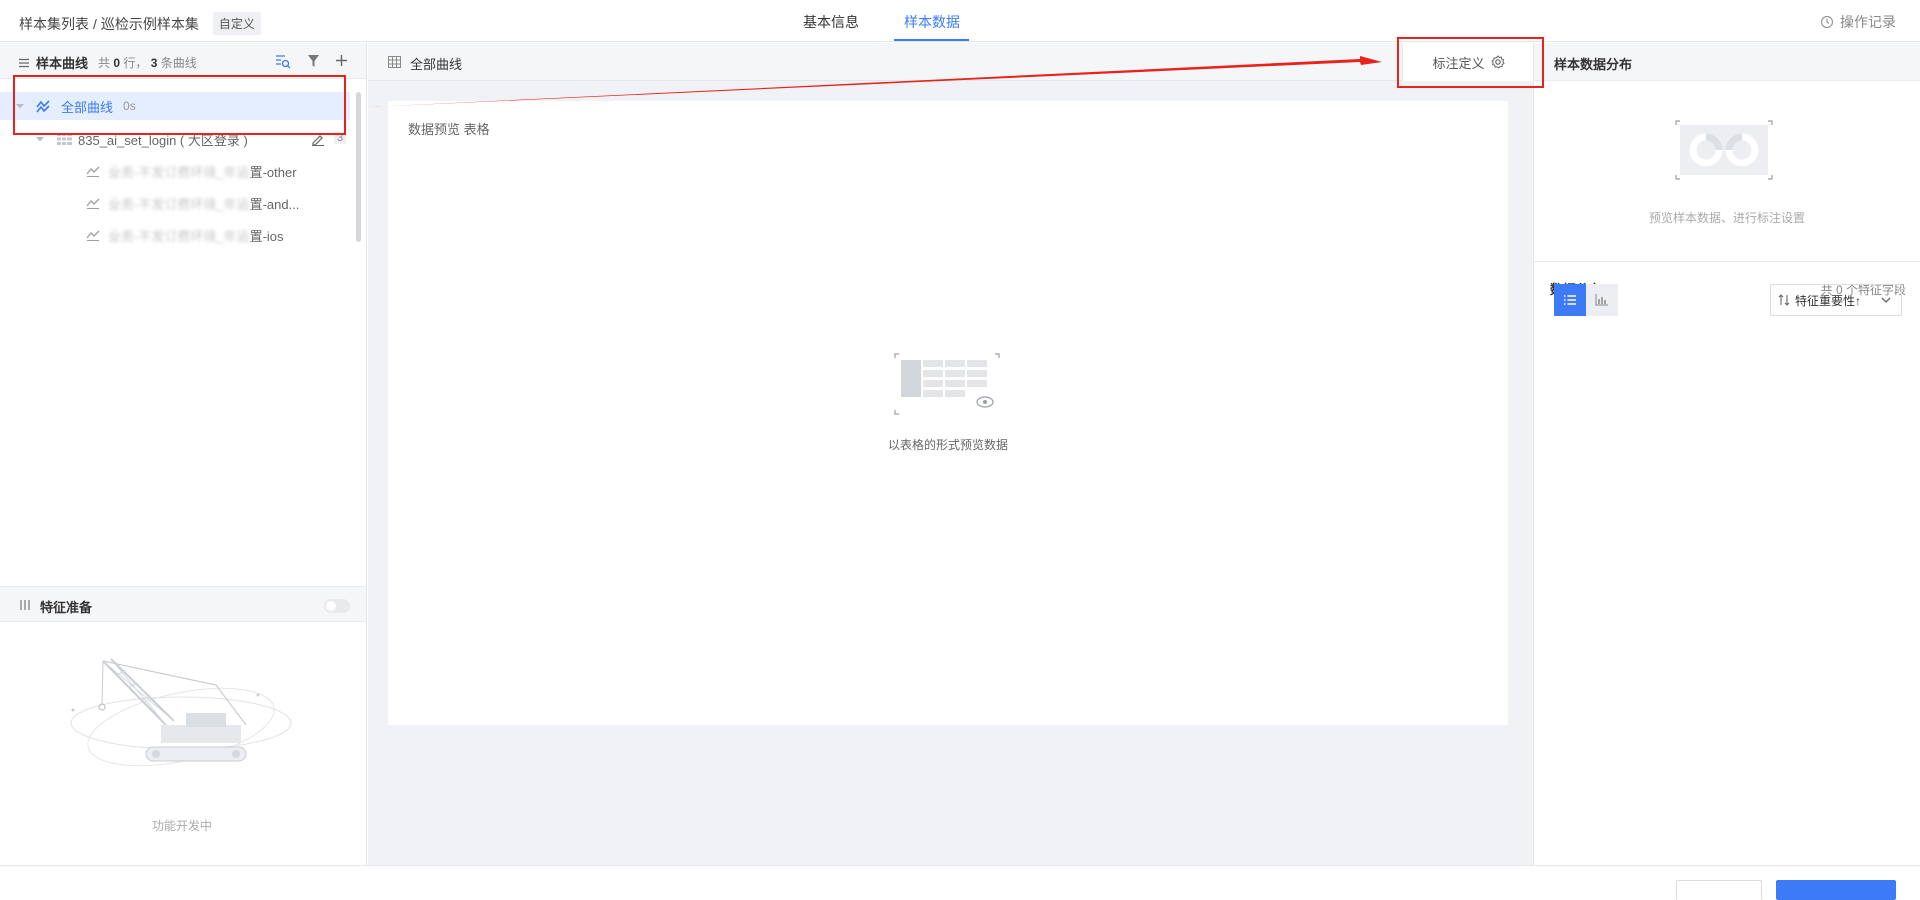  I want to click on primary-action-button, so click(1836, 890).